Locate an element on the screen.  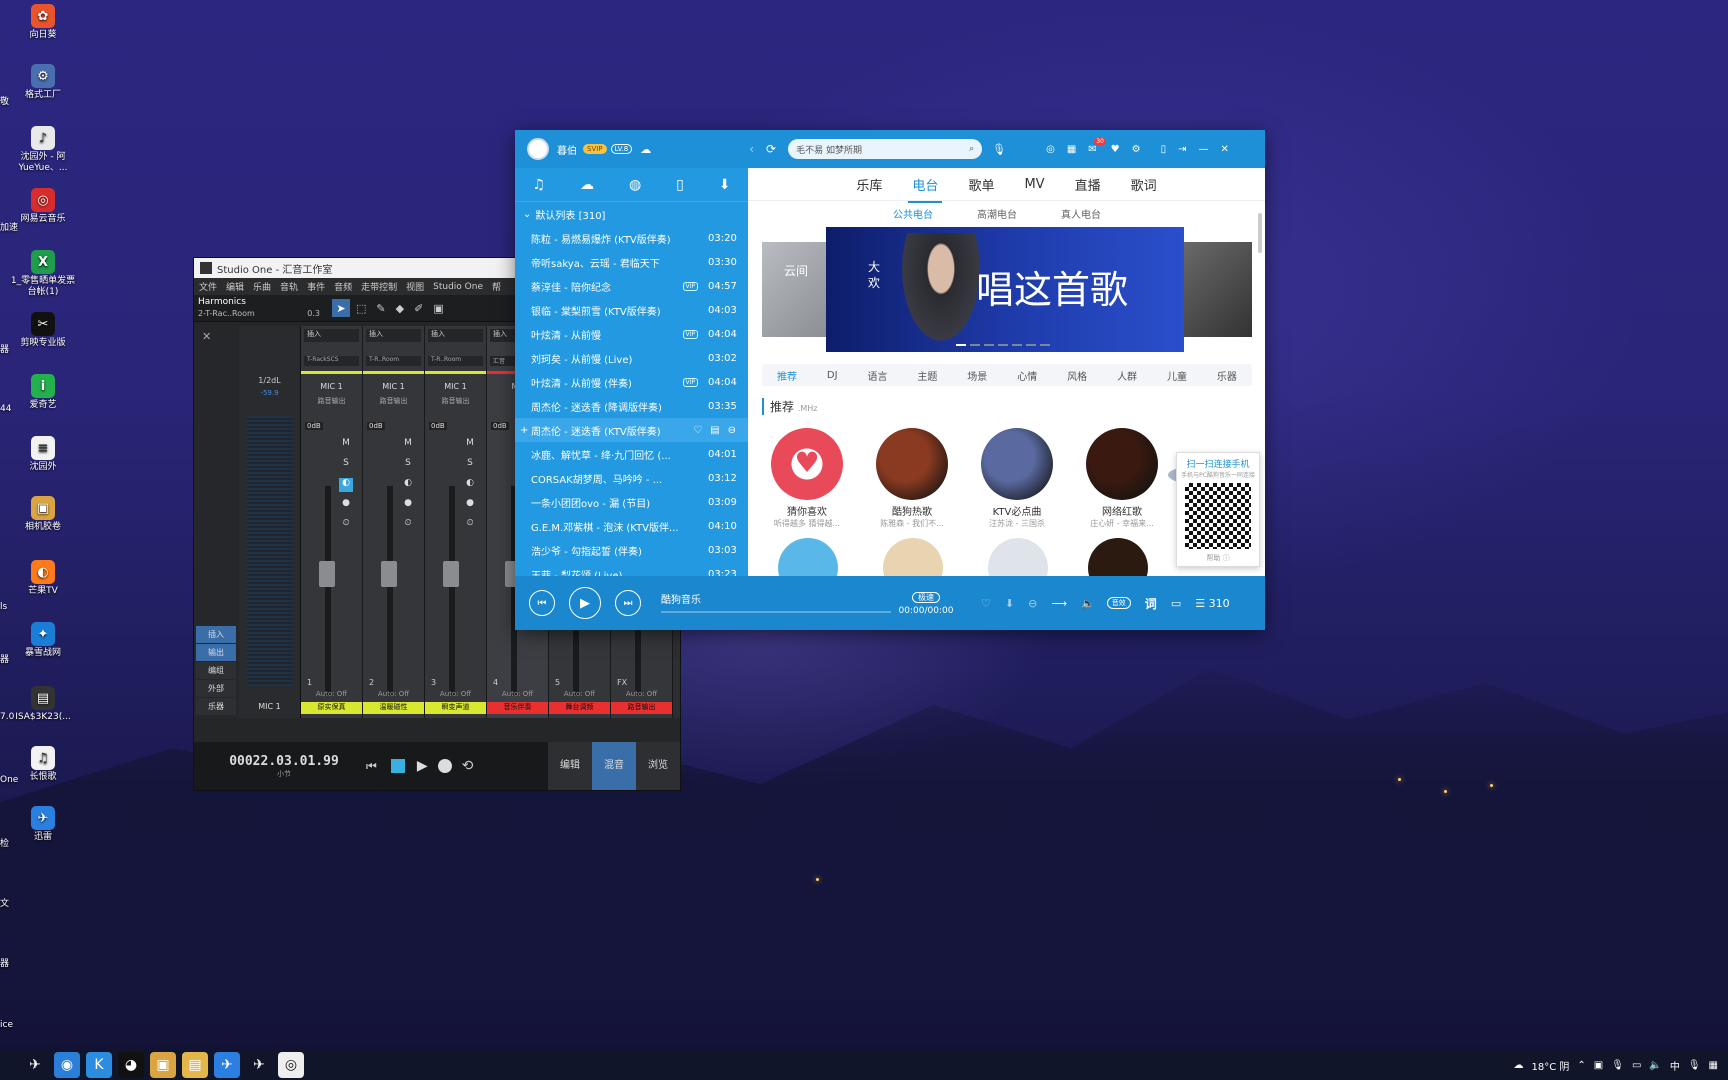
channel-name: 温暖磁性 is located at coordinates (393, 708).